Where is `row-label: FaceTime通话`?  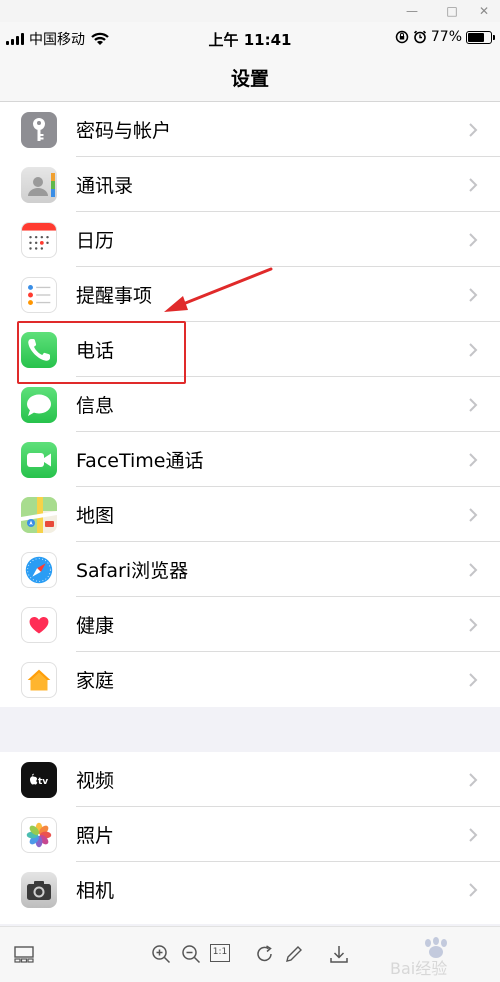 row-label: FaceTime通话 is located at coordinates (140, 461).